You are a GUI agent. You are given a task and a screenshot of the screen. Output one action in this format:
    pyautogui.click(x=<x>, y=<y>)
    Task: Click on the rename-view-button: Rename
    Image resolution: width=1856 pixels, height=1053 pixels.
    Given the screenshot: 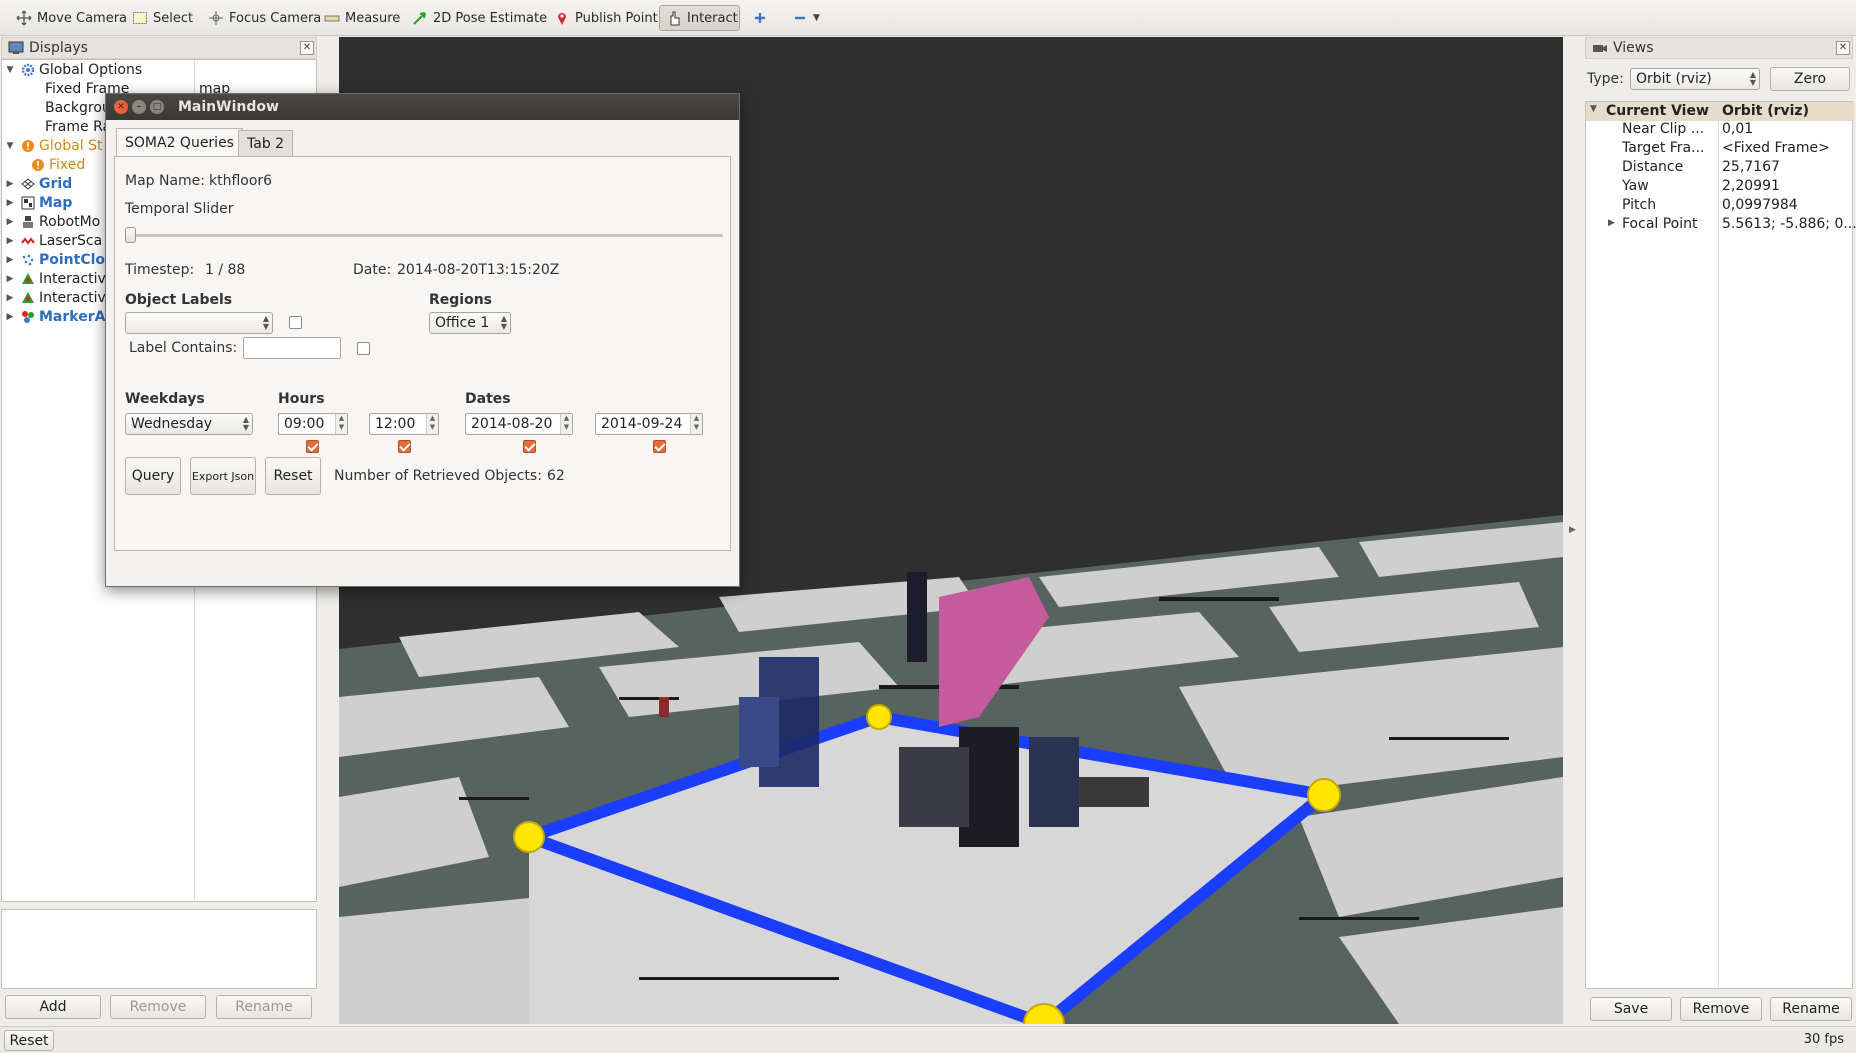 What is the action you would take?
    pyautogui.click(x=1811, y=1009)
    